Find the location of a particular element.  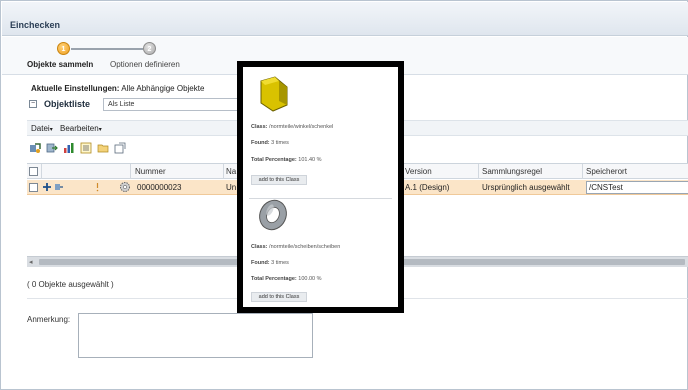

percentage-line-2: Total Percentage: 100.00 % is located at coordinates (286, 279).